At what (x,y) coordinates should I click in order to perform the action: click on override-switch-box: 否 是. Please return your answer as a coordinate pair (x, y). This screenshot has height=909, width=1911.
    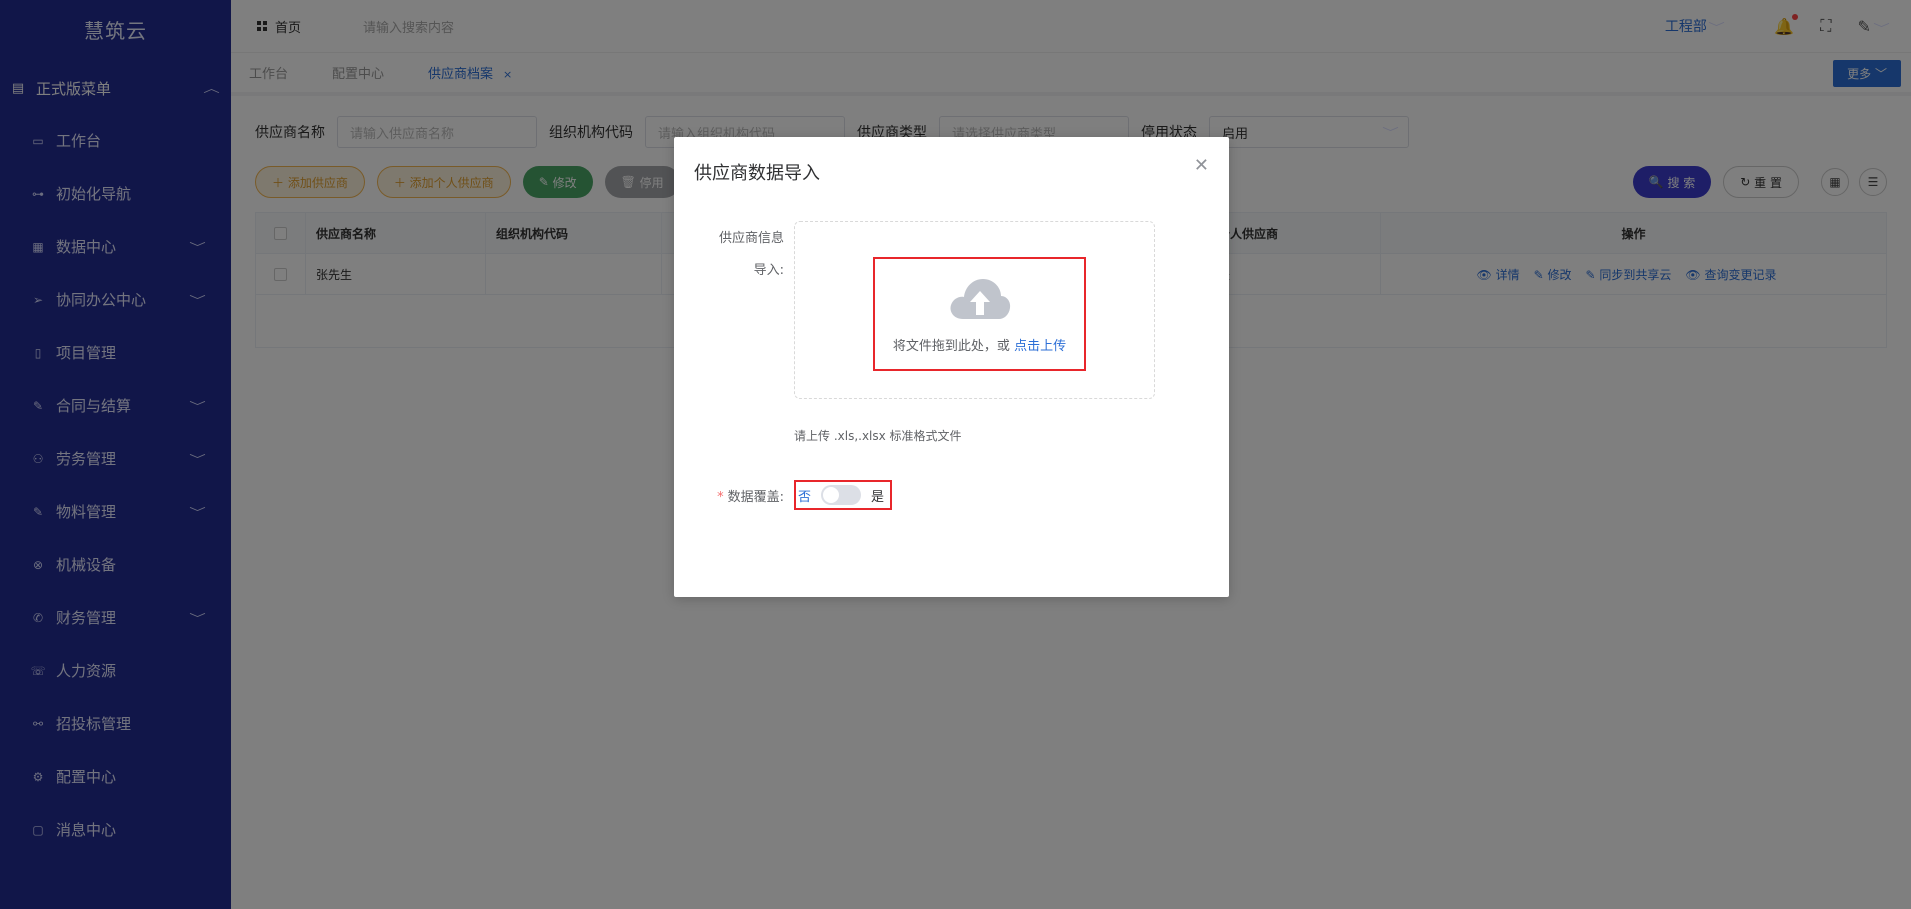
    Looking at the image, I should click on (843, 495).